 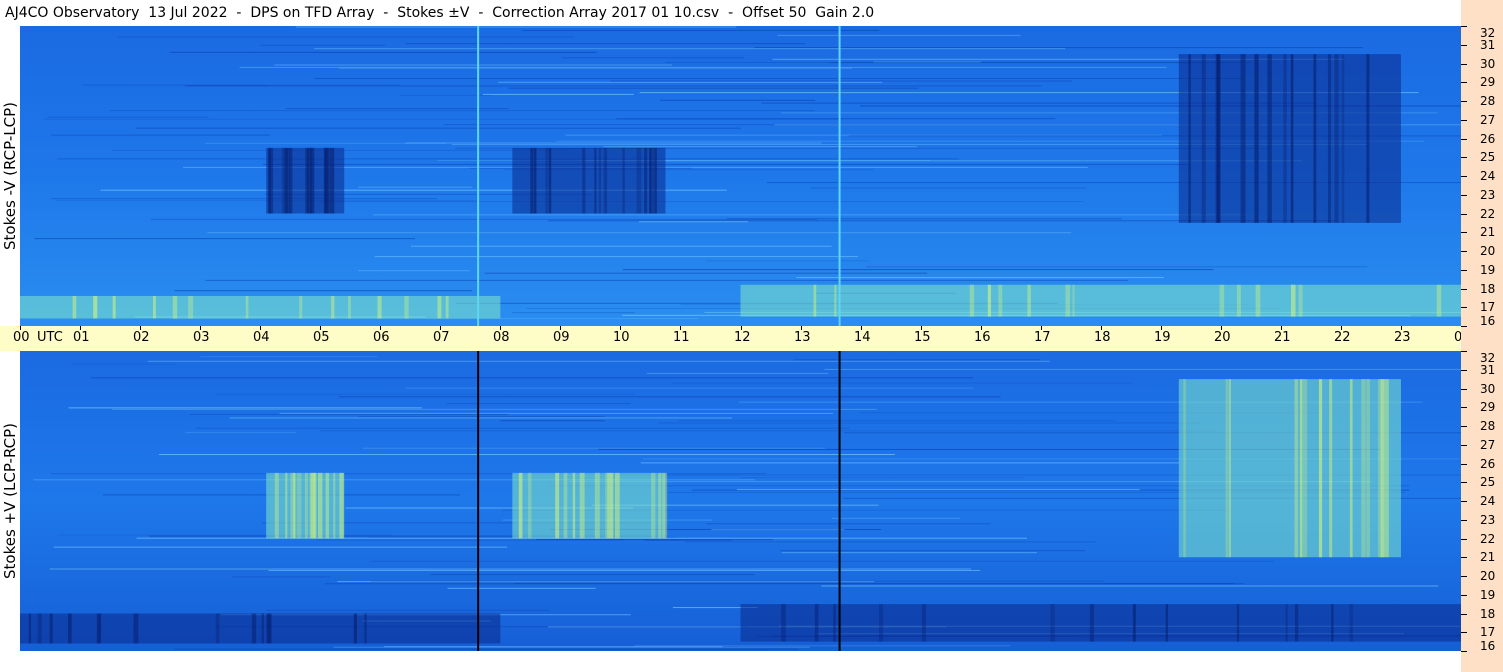 I want to click on time-tick-label: 06, so click(x=381, y=337).